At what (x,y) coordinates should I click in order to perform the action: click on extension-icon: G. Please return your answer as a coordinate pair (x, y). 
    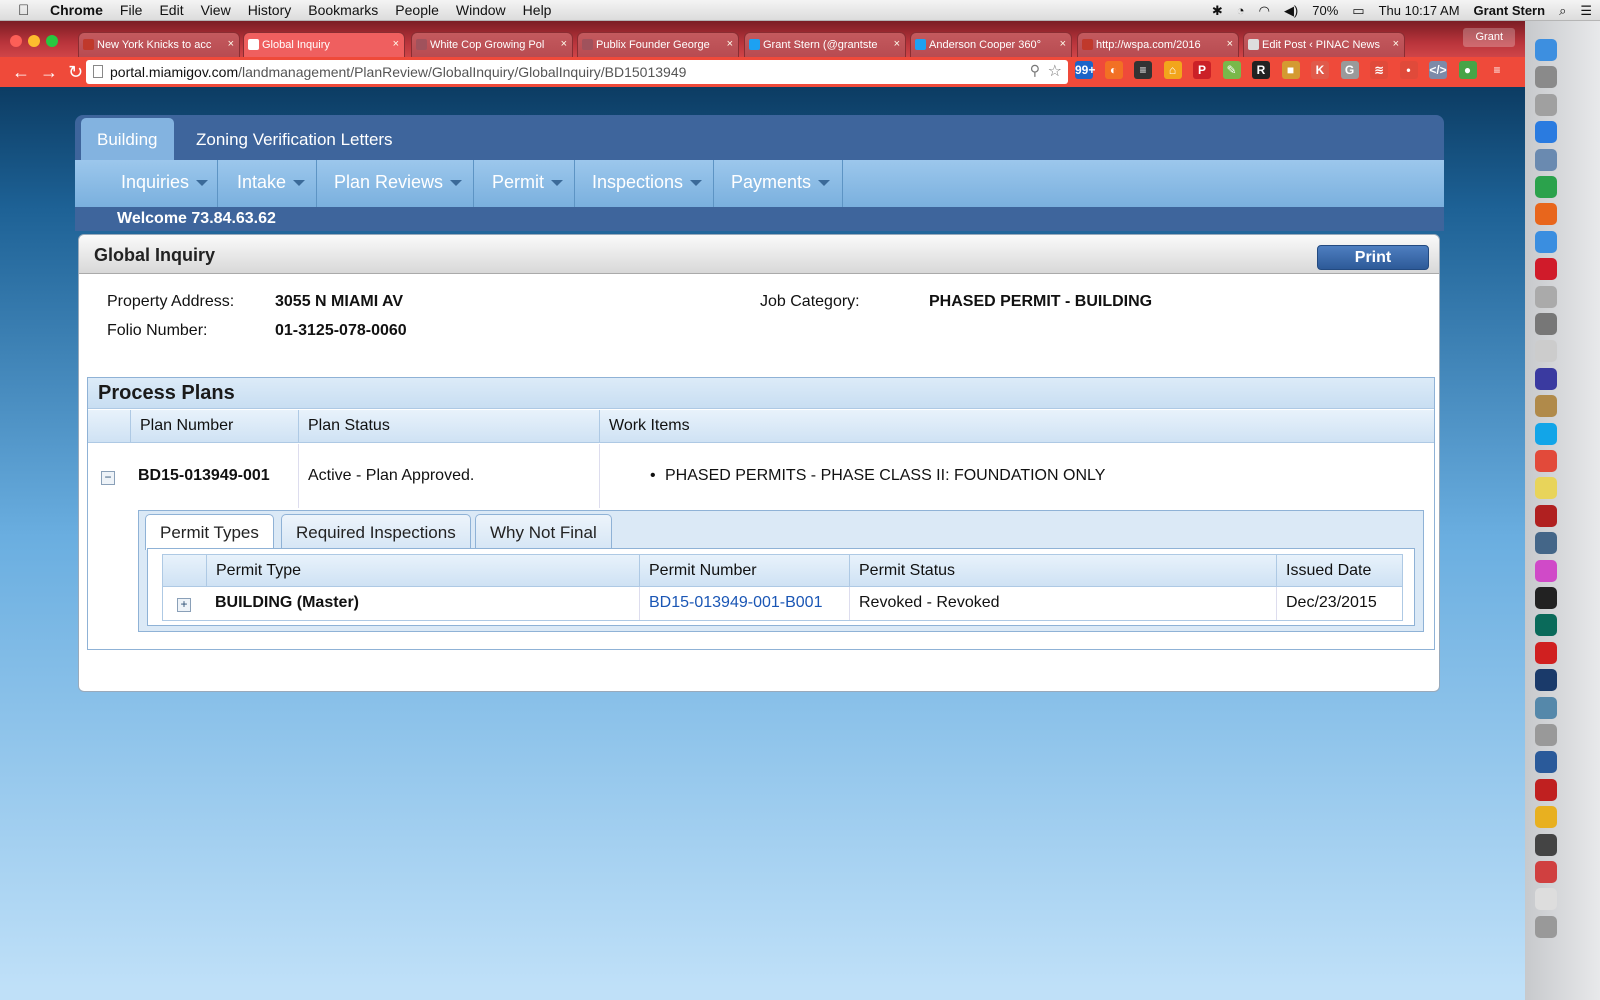
    Looking at the image, I should click on (1349, 70).